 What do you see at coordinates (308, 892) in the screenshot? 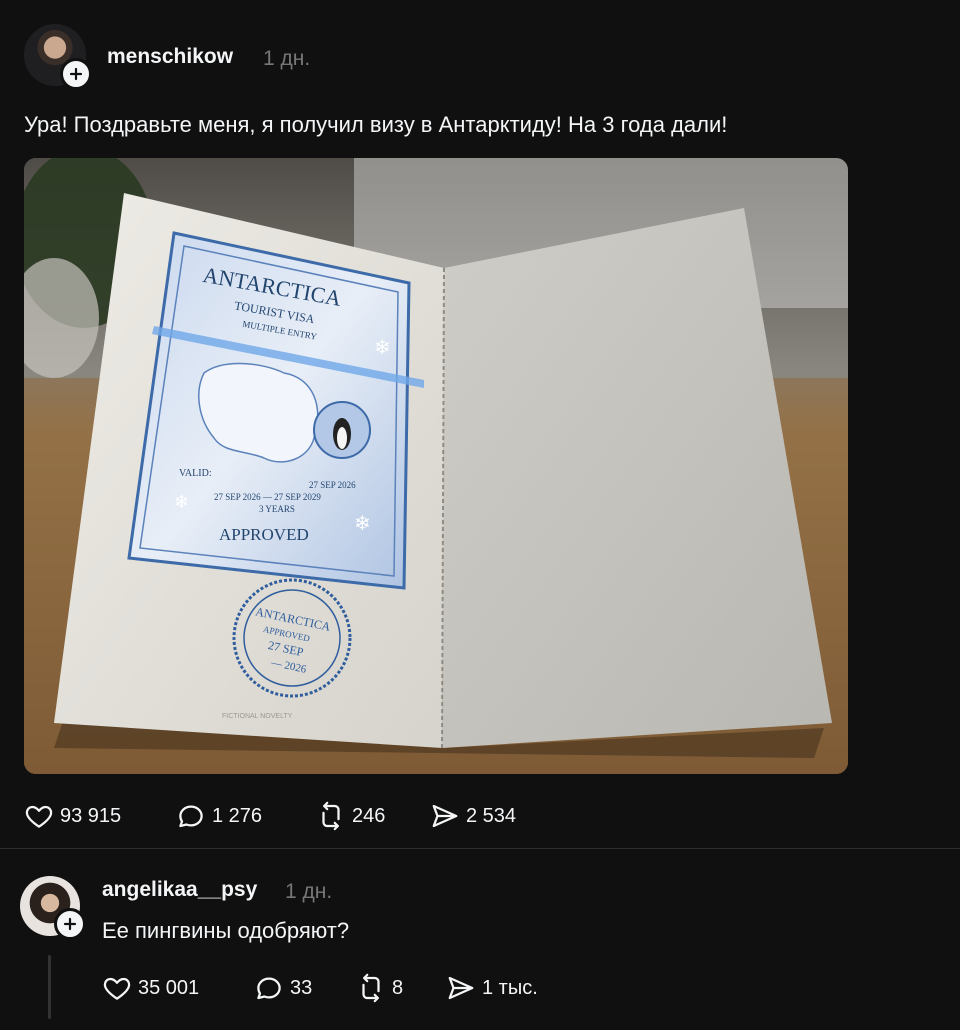
I see `reply-timestamp: 1 дн.` at bounding box center [308, 892].